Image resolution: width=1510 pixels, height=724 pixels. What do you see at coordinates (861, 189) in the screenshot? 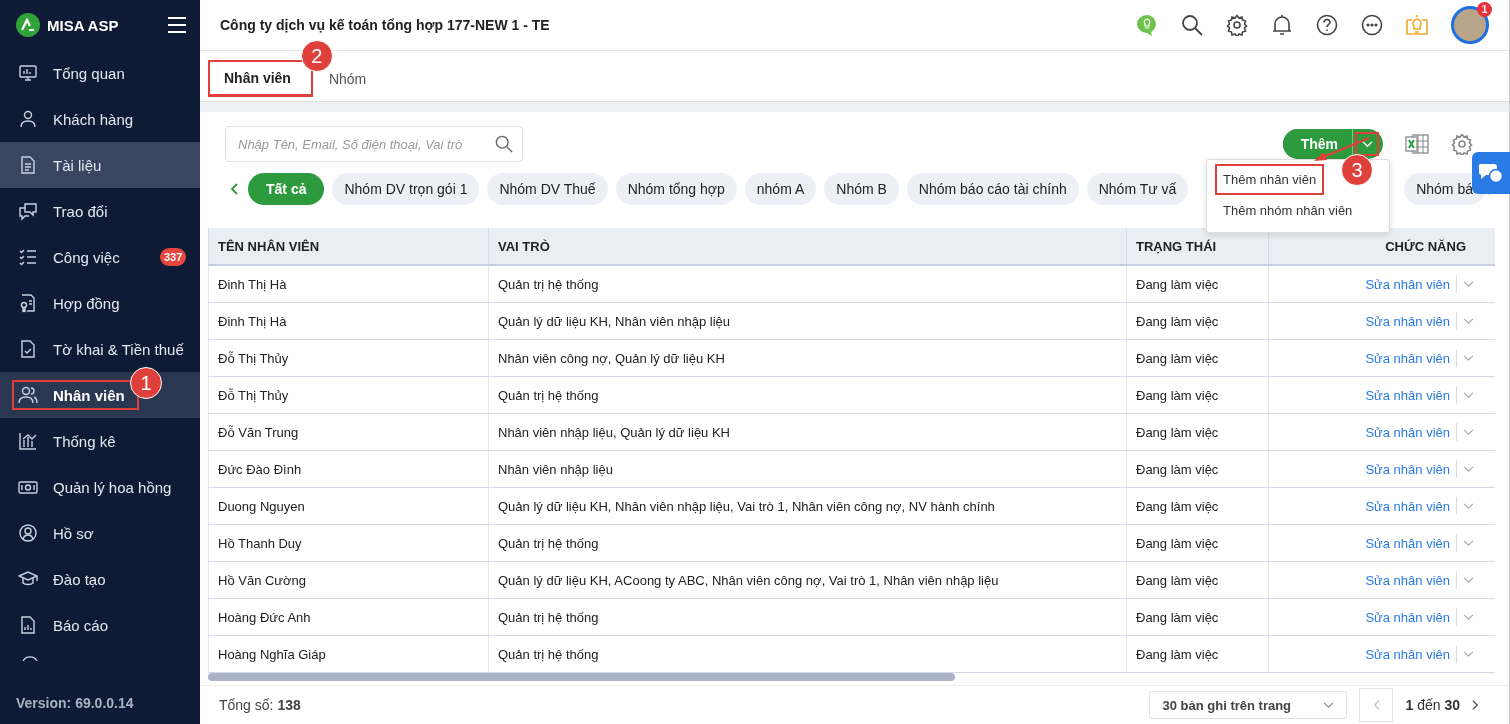
I see `filter-chip: Nhóm B` at bounding box center [861, 189].